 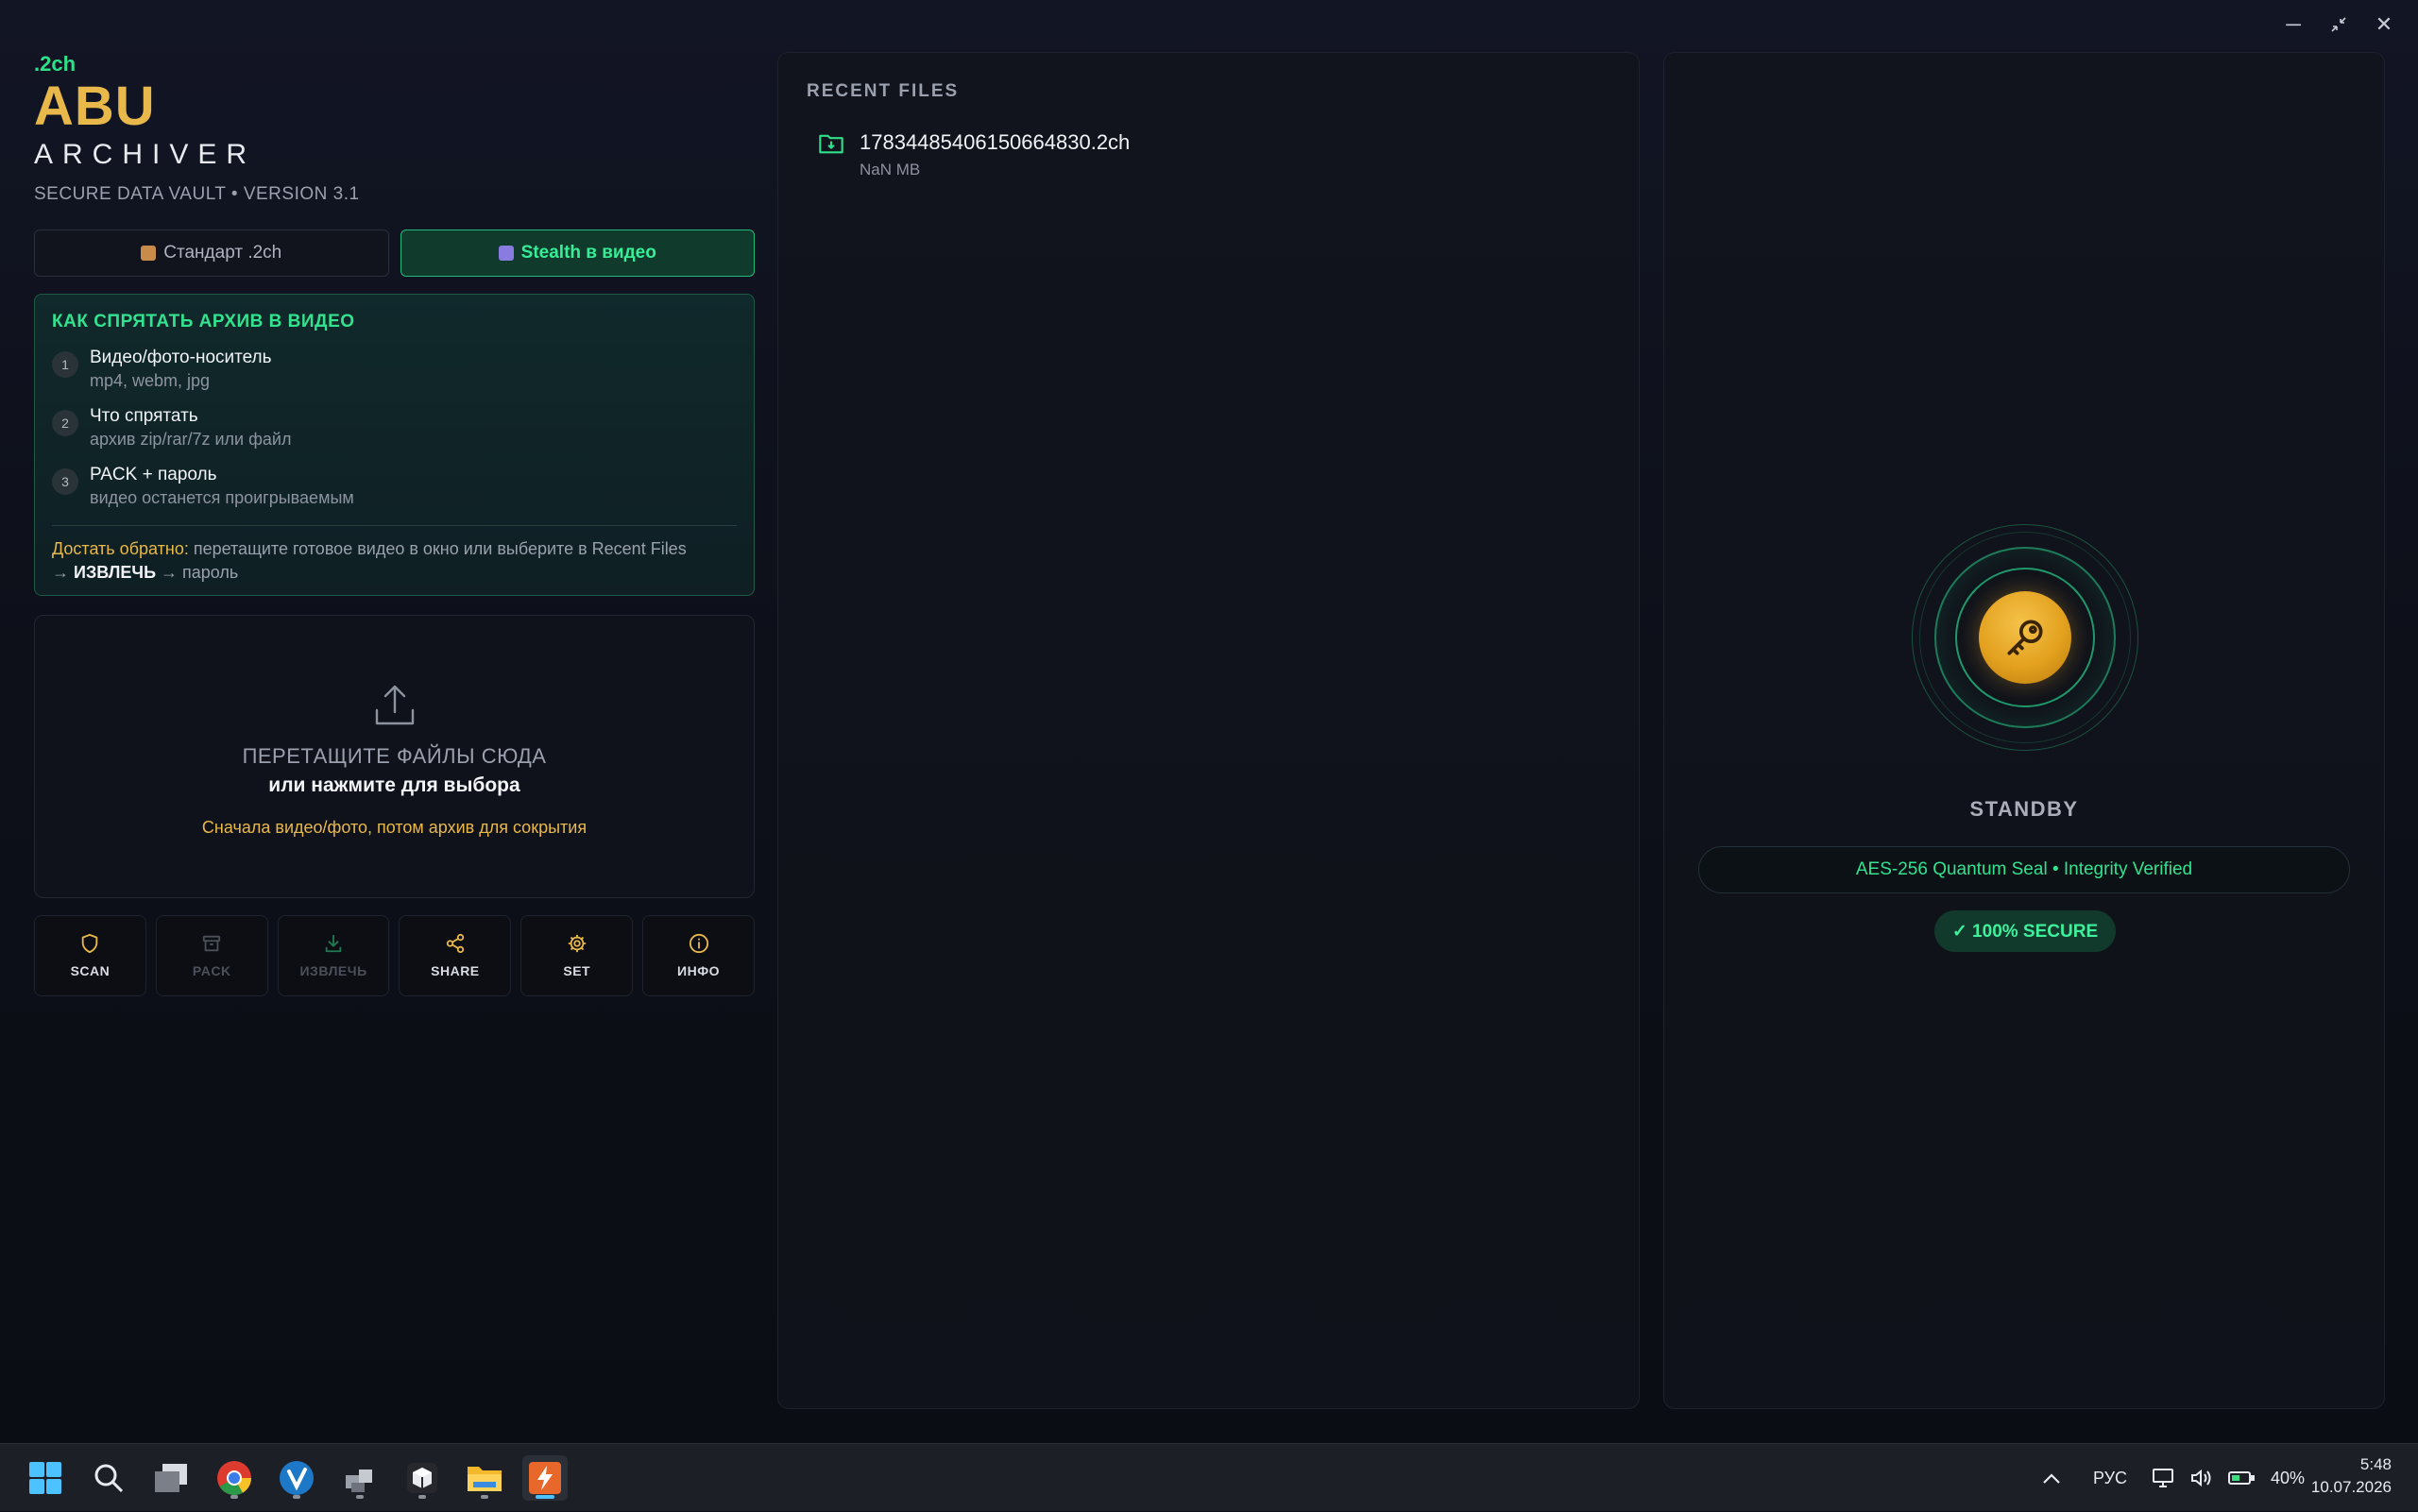 What do you see at coordinates (577, 970) in the screenshot?
I see `settings-label: SET` at bounding box center [577, 970].